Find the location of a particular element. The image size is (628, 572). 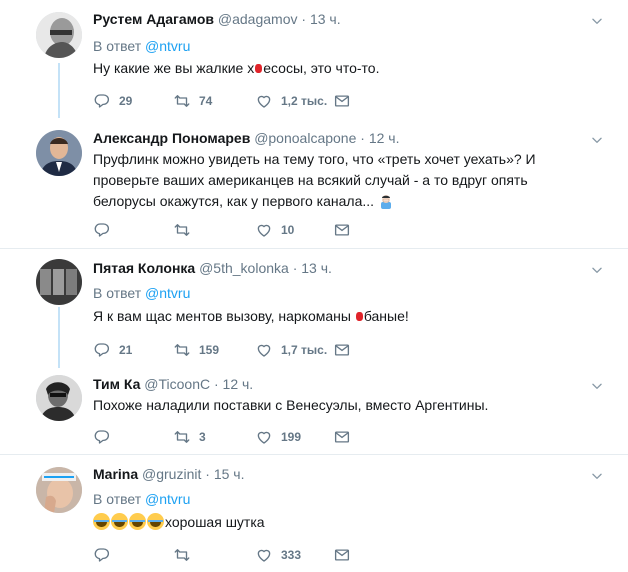

reply-button: 29 is located at coordinates (112, 101).